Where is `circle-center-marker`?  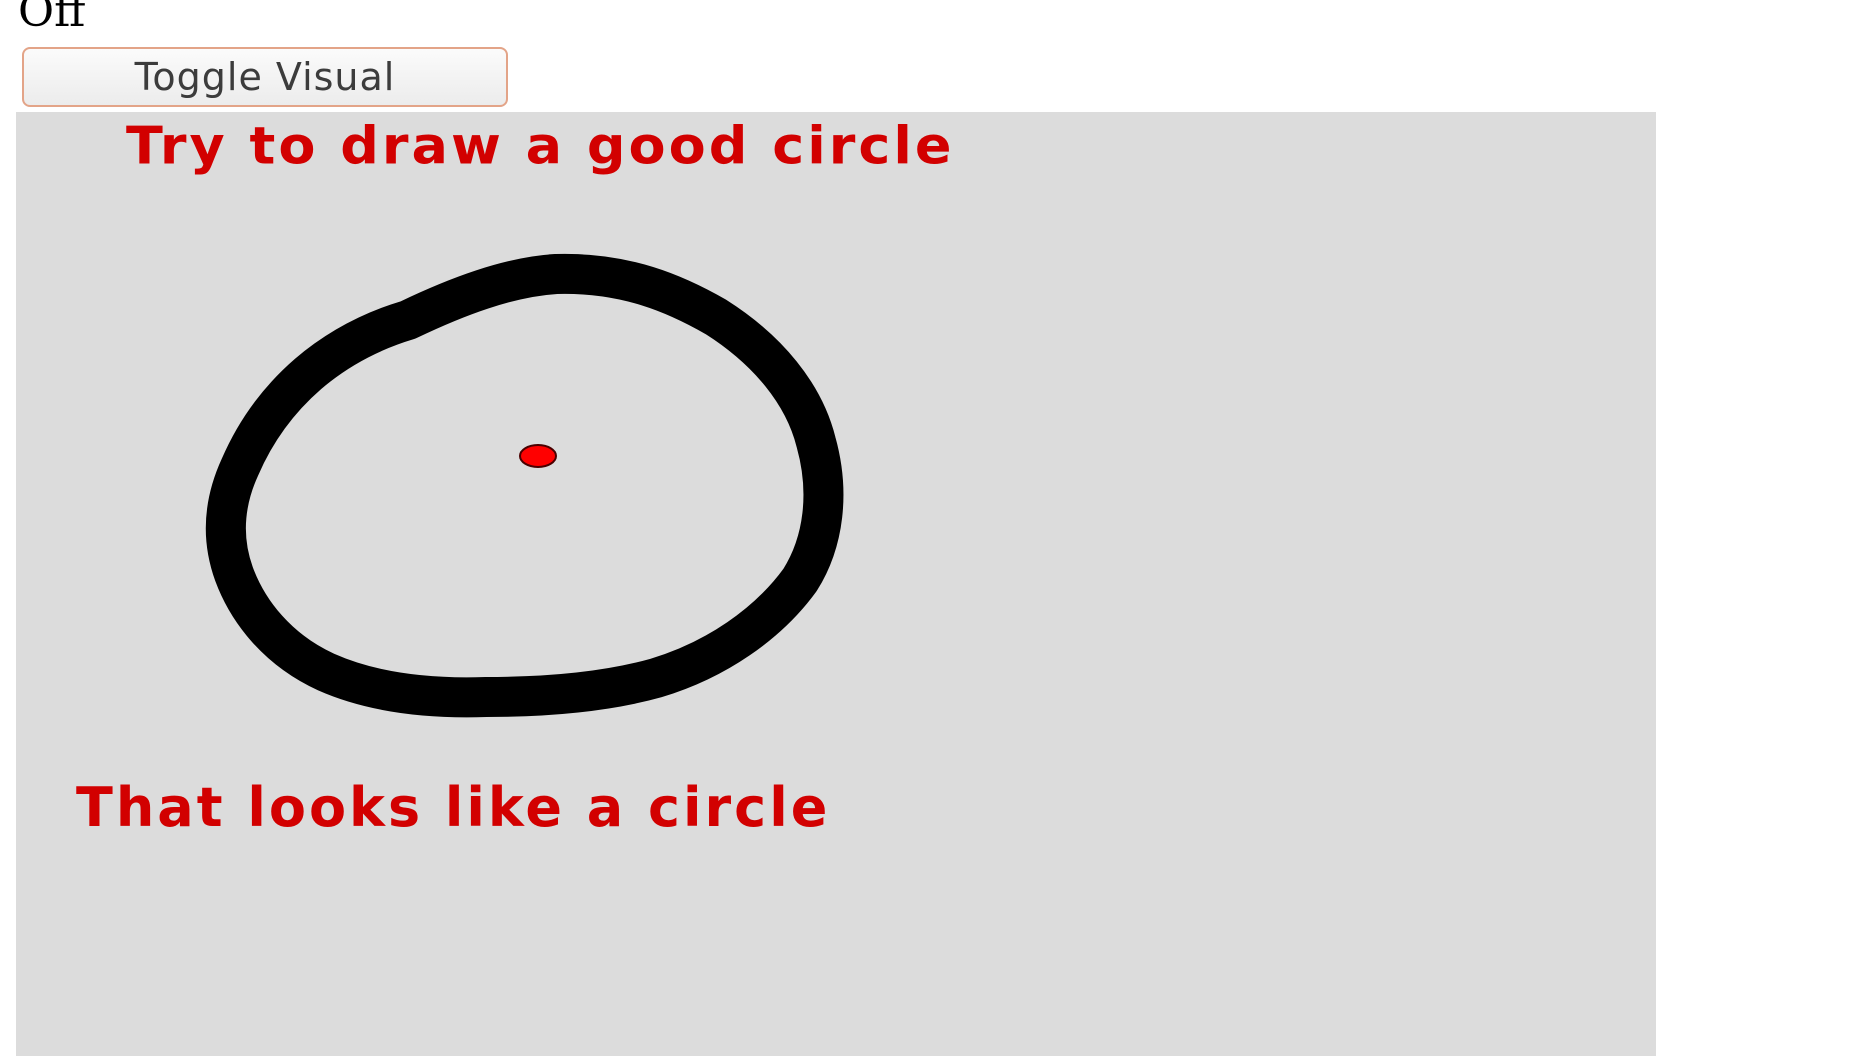 circle-center-marker is located at coordinates (538, 456).